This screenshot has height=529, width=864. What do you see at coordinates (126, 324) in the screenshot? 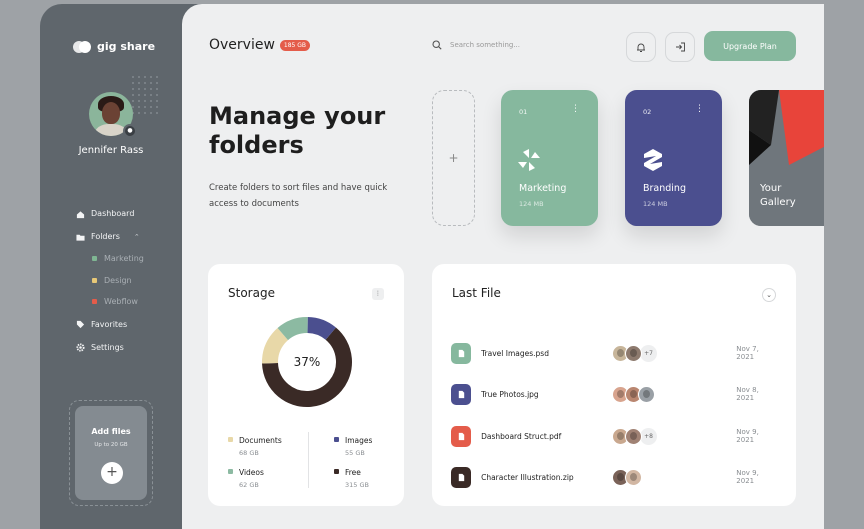
I see `sidebar-item-favorites: Favorites` at bounding box center [126, 324].